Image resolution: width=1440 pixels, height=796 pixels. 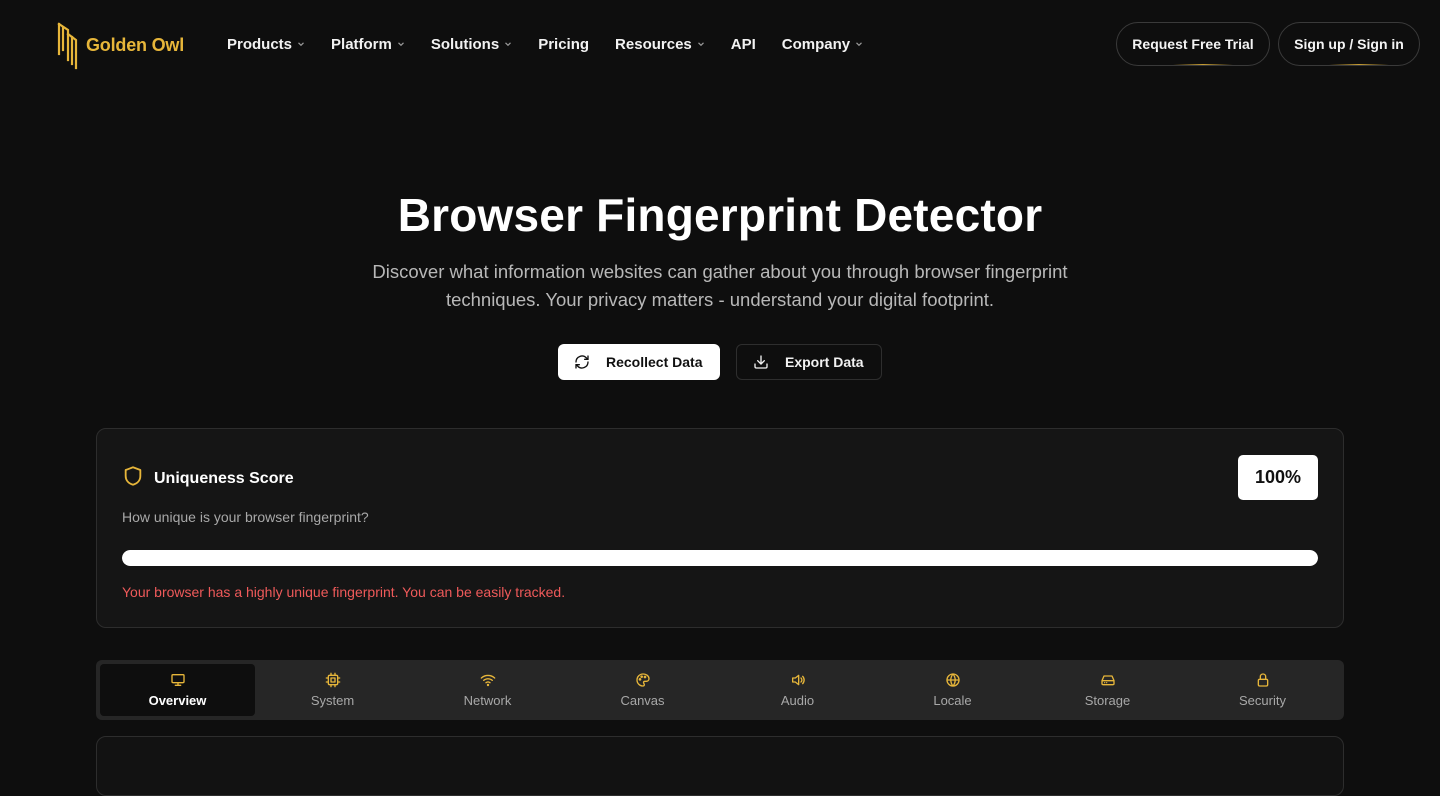 I want to click on tab-label: Security, so click(x=1262, y=700).